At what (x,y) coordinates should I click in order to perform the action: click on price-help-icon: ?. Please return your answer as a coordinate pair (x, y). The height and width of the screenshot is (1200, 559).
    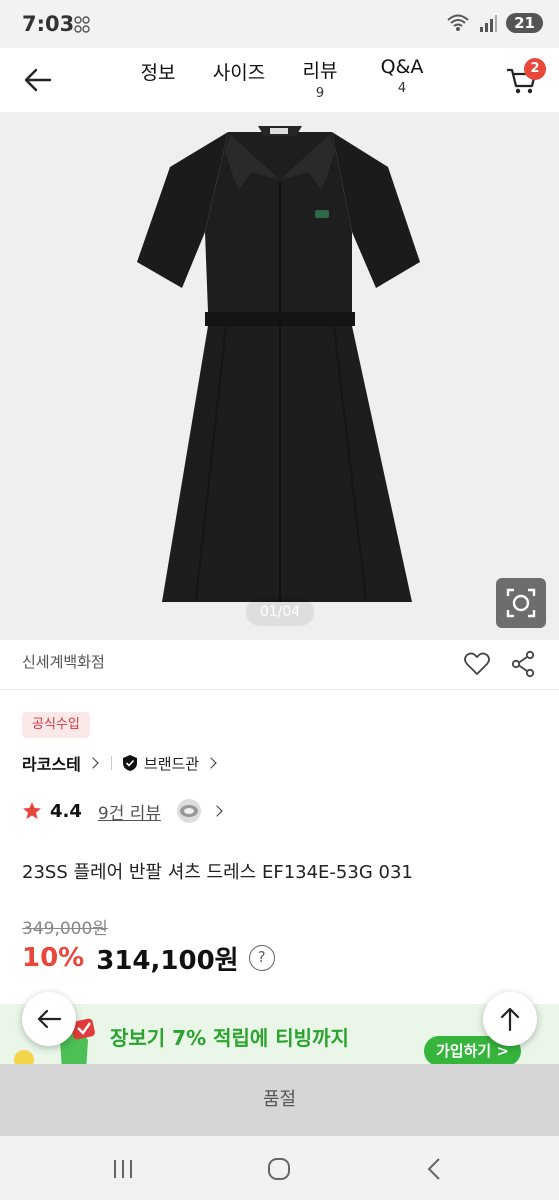
    Looking at the image, I should click on (261, 958).